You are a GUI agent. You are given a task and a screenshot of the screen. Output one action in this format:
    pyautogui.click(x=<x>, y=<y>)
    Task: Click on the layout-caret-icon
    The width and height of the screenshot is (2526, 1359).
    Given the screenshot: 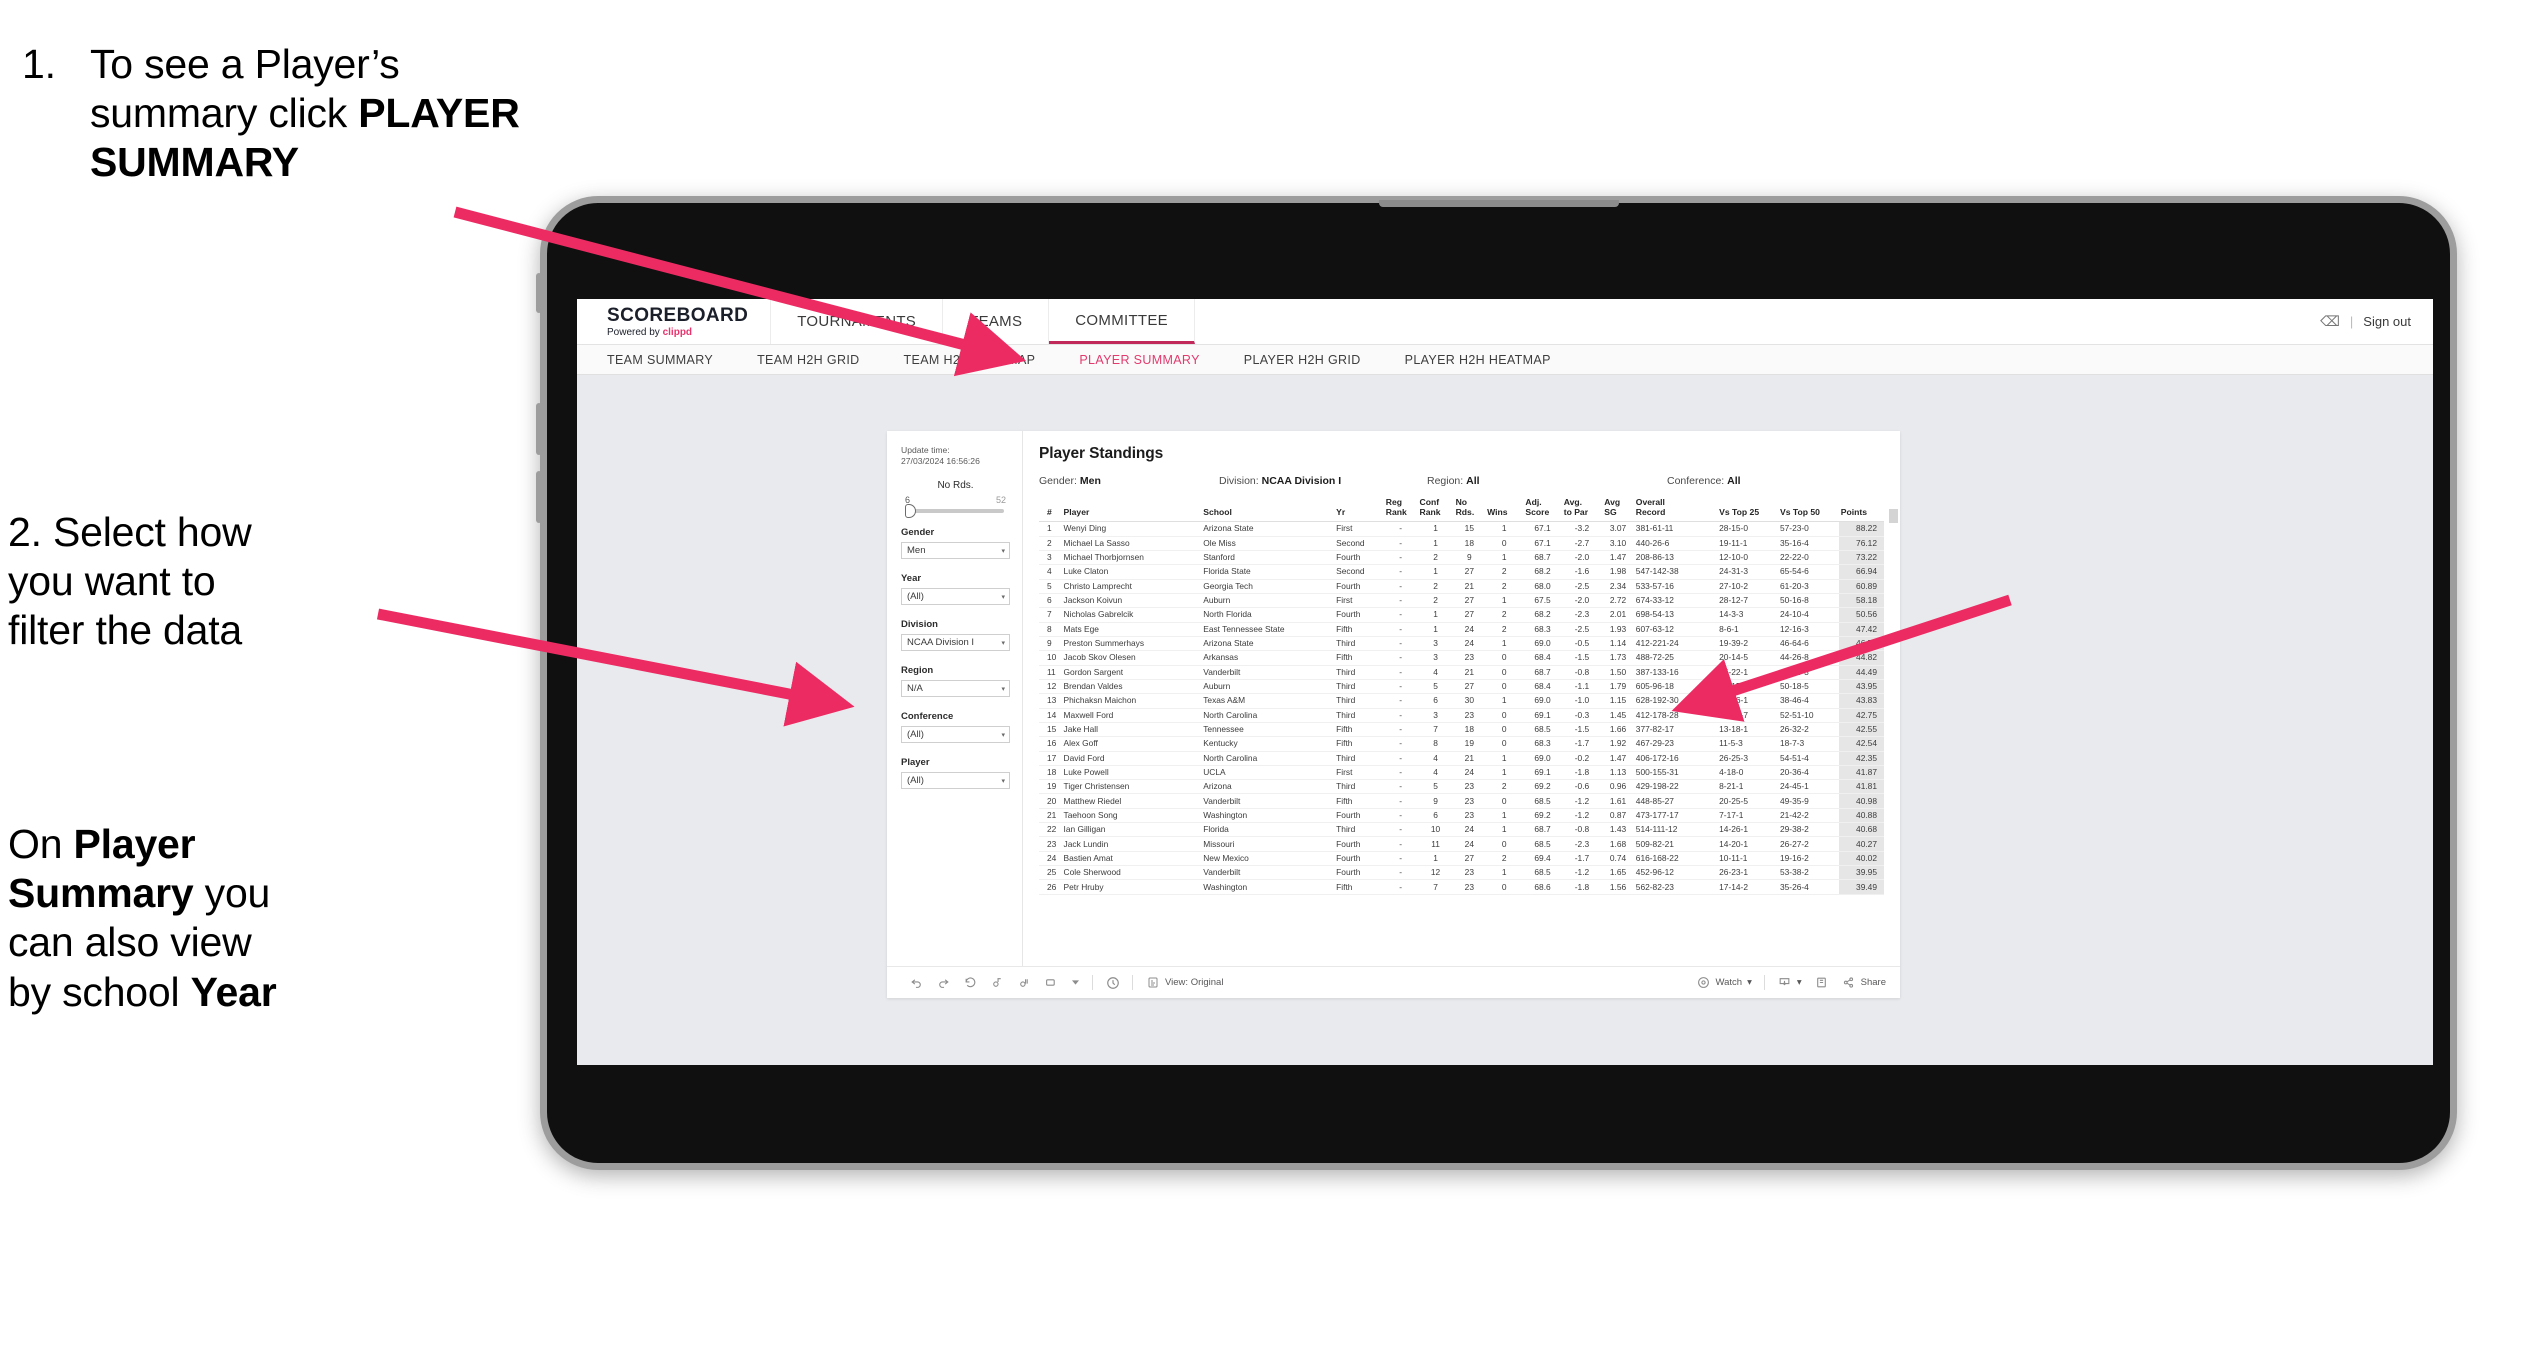 What is the action you would take?
    pyautogui.click(x=1075, y=982)
    